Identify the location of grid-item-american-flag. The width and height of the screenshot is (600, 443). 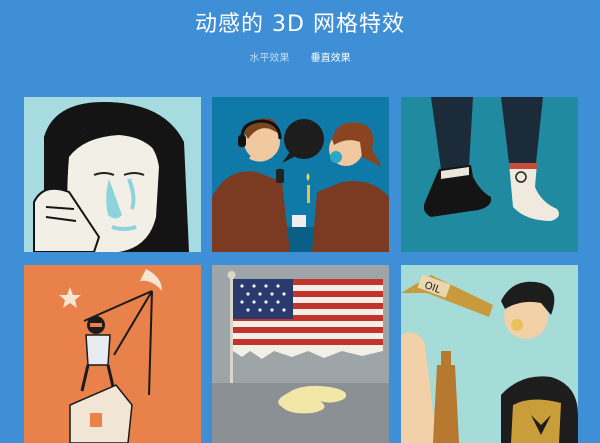
(300, 354).